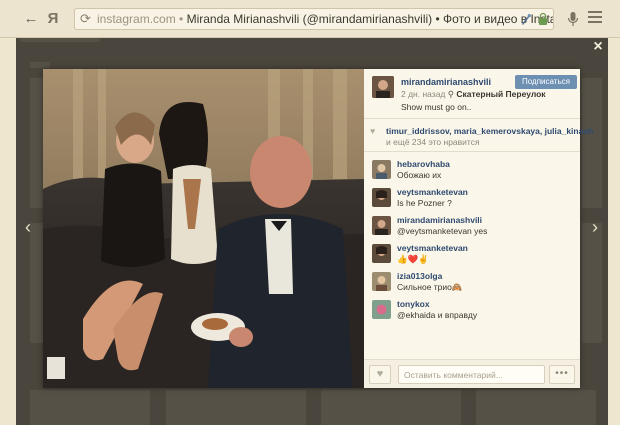  What do you see at coordinates (85, 19) in the screenshot?
I see `reload-icon: ⟳` at bounding box center [85, 19].